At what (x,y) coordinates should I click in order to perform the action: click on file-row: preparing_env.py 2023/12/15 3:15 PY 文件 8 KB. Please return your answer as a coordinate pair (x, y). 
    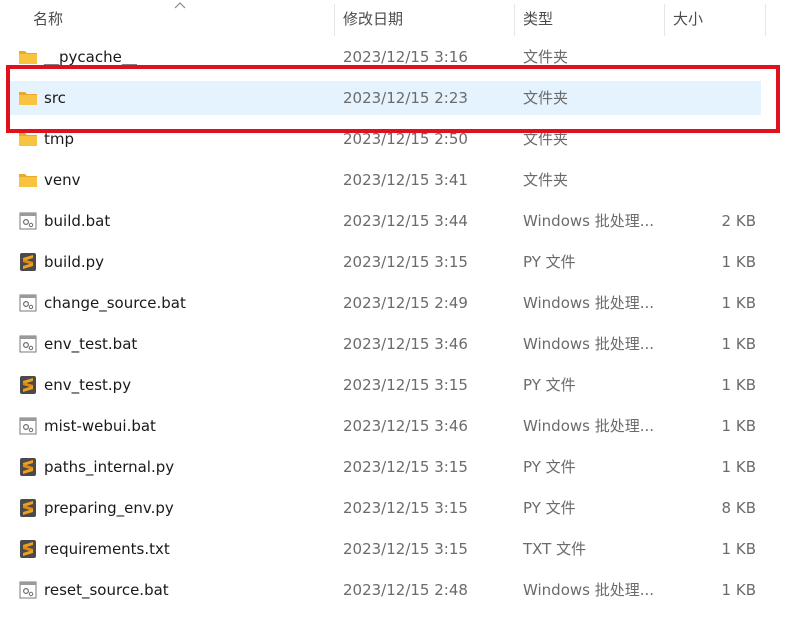
    Looking at the image, I should click on (384, 508).